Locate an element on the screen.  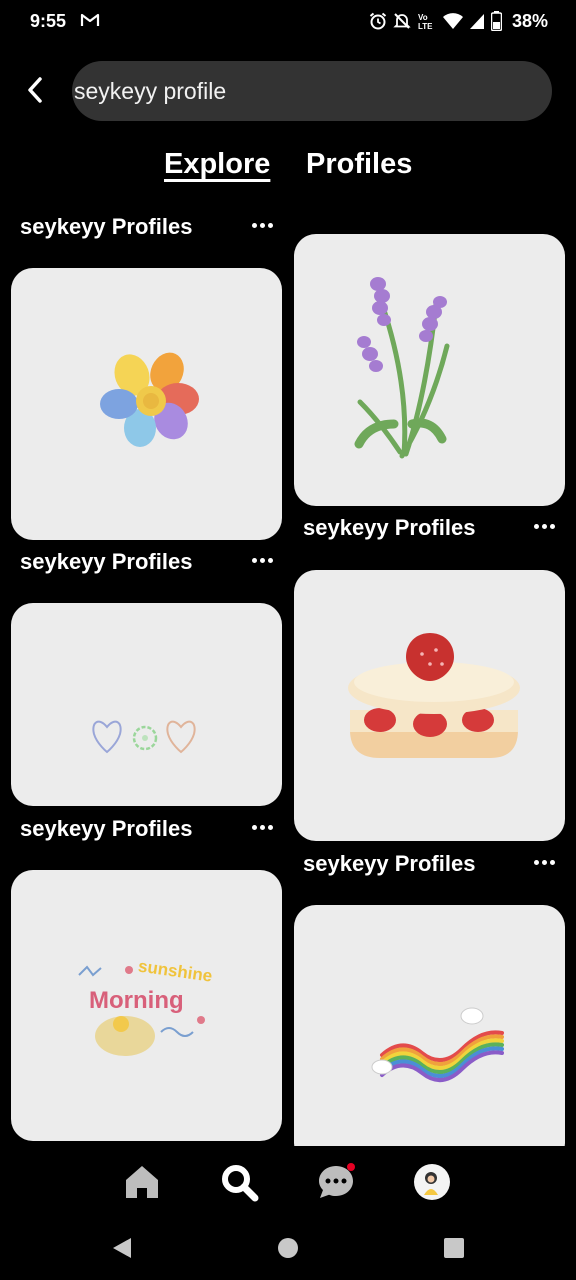
system-back-icon is located at coordinates (122, 1248).